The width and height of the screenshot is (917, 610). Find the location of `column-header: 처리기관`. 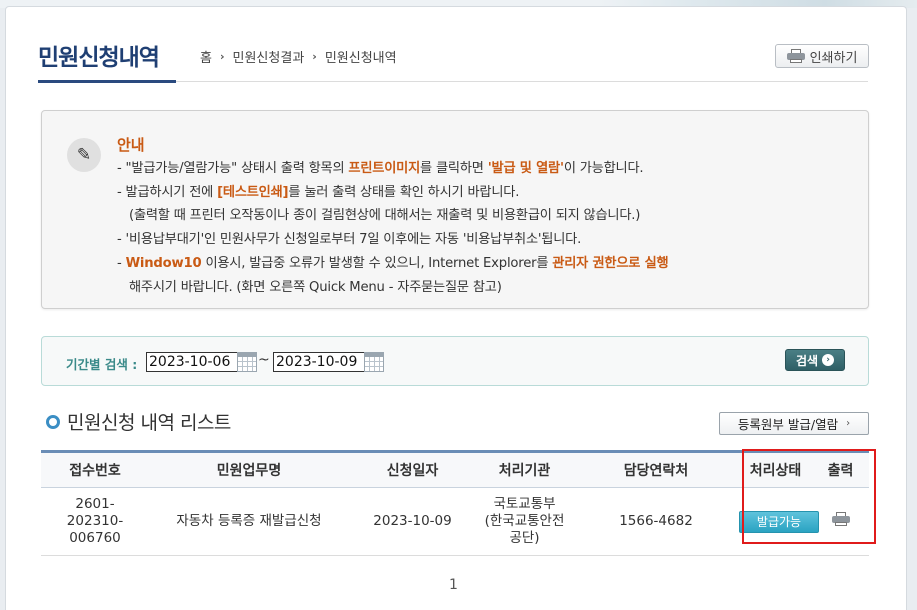

column-header: 처리기관 is located at coordinates (524, 469).